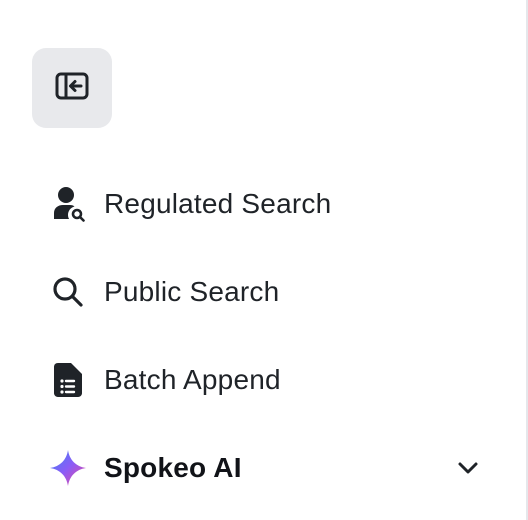 This screenshot has width=528, height=520. What do you see at coordinates (218, 203) in the screenshot?
I see `sidebar-item-label: Regulated Search` at bounding box center [218, 203].